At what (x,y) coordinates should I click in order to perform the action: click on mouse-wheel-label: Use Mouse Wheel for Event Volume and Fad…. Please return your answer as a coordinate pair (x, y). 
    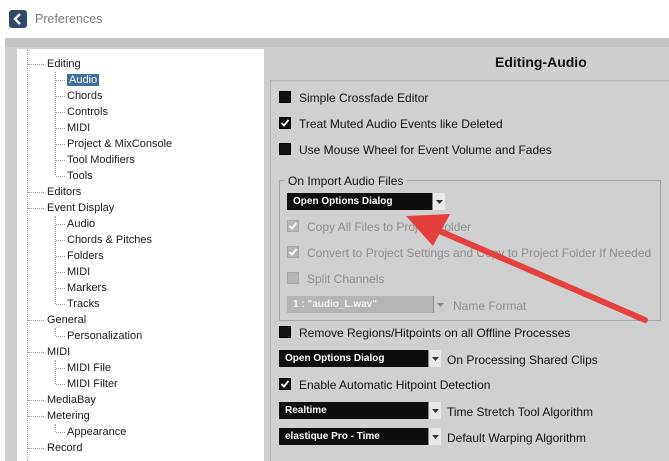
    Looking at the image, I should click on (425, 150).